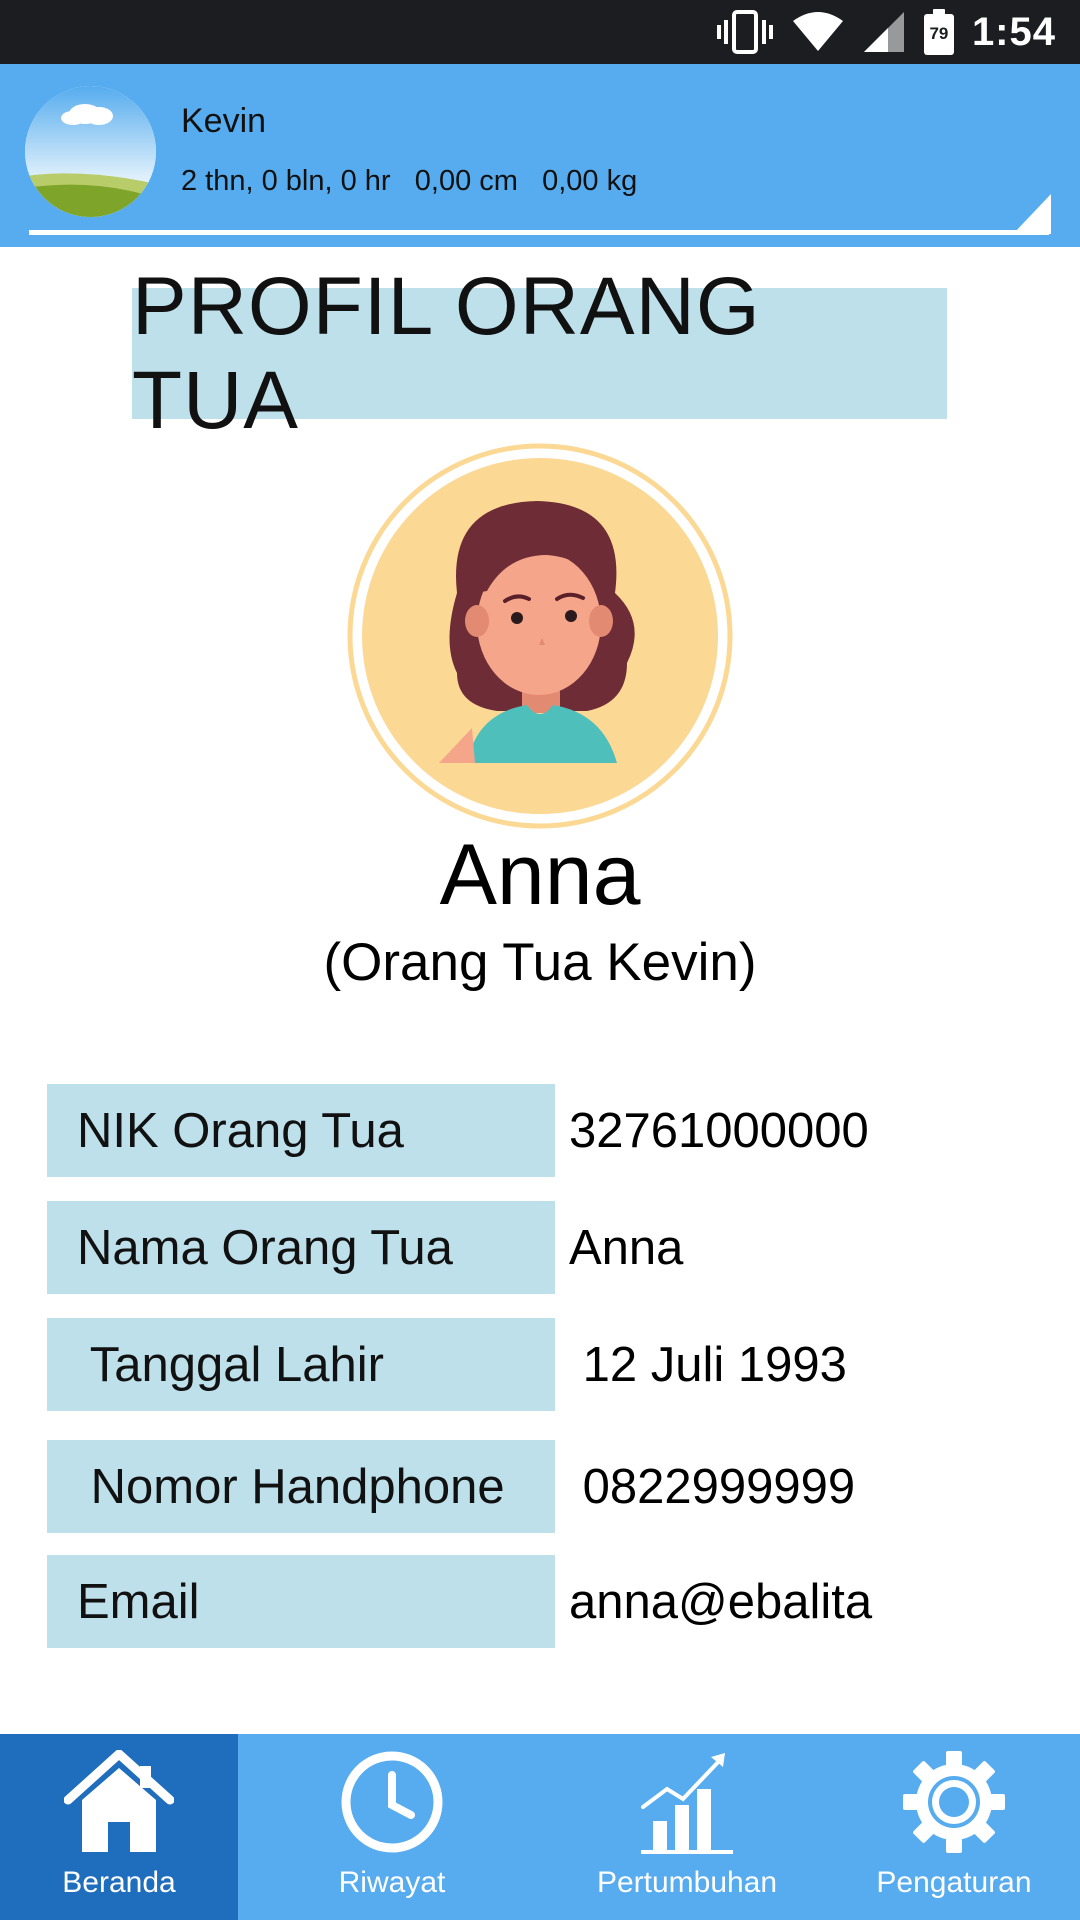 This screenshot has height=1920, width=1080. Describe the element at coordinates (818, 32) in the screenshot. I see `wifi-icon` at that location.